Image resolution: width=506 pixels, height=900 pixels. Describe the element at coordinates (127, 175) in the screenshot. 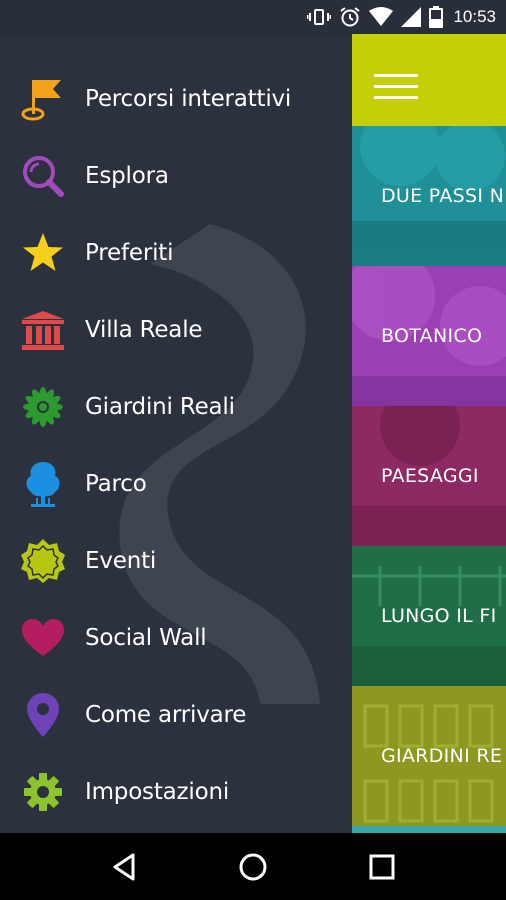

I see `menu-item-label: Esplora` at that location.